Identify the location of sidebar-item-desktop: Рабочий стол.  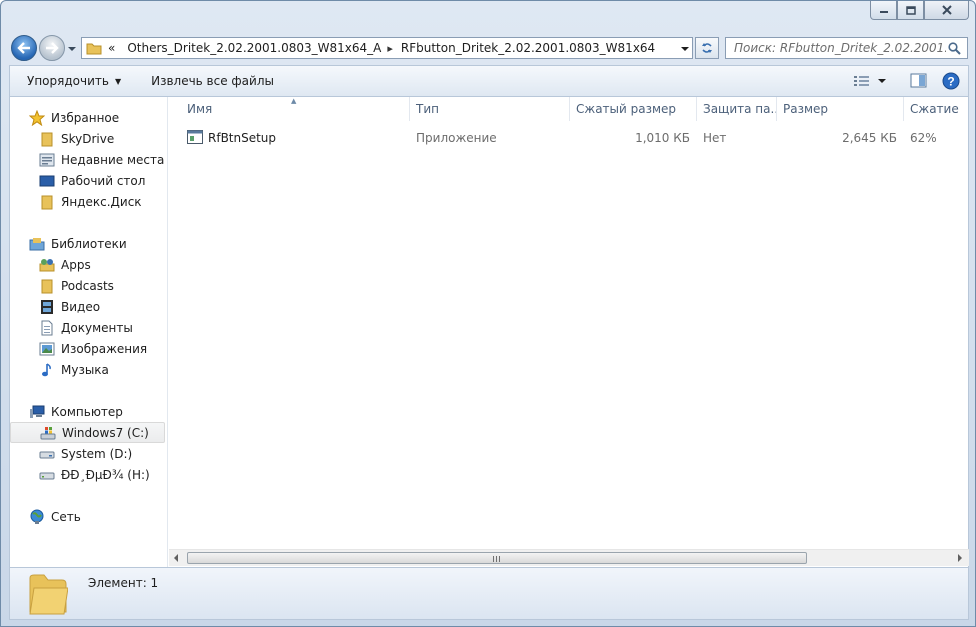
(88, 180).